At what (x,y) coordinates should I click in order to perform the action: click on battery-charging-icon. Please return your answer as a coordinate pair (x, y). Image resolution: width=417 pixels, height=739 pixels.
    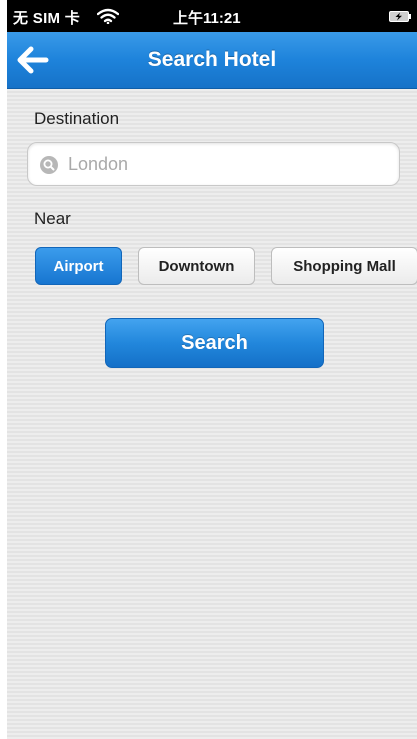
    Looking at the image, I should click on (400, 16).